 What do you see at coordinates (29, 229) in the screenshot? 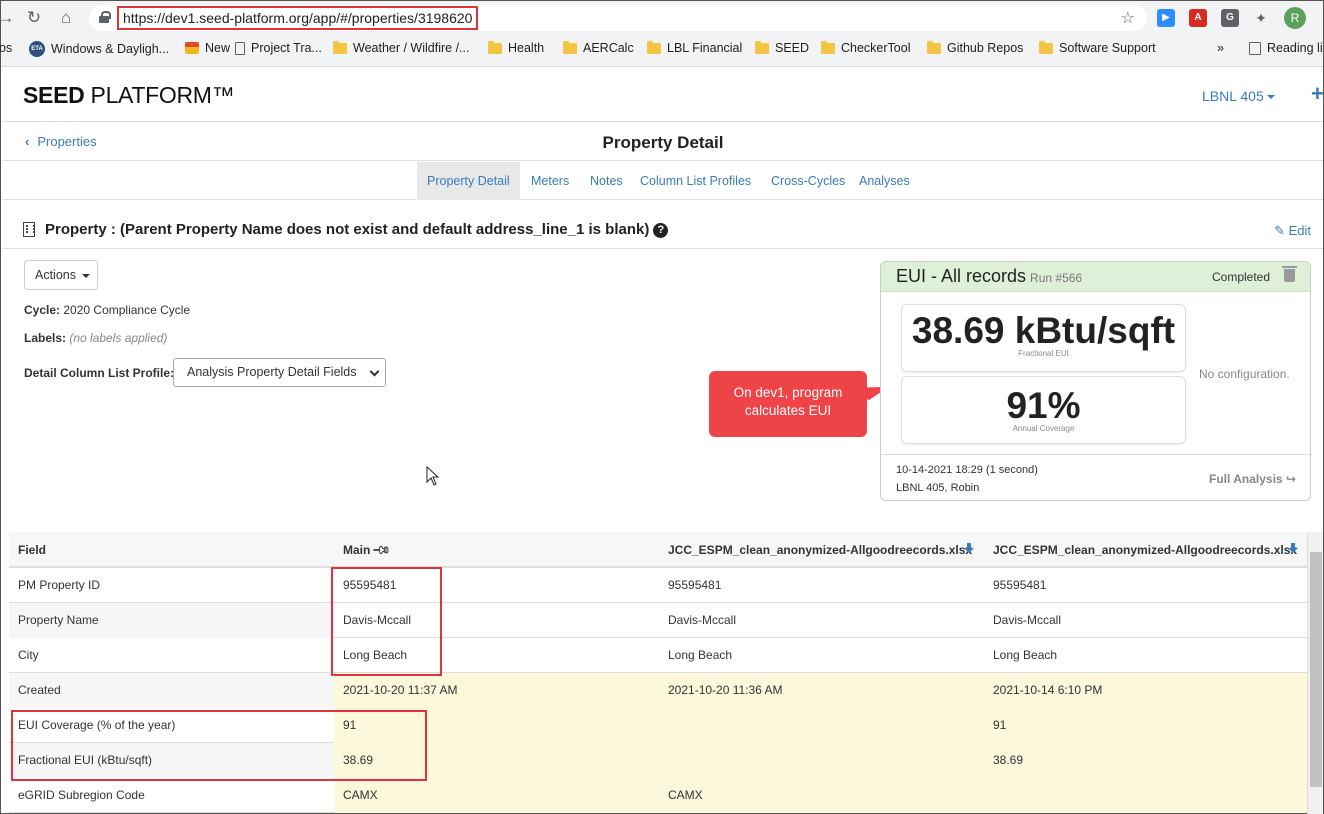
I see `building-icon` at bounding box center [29, 229].